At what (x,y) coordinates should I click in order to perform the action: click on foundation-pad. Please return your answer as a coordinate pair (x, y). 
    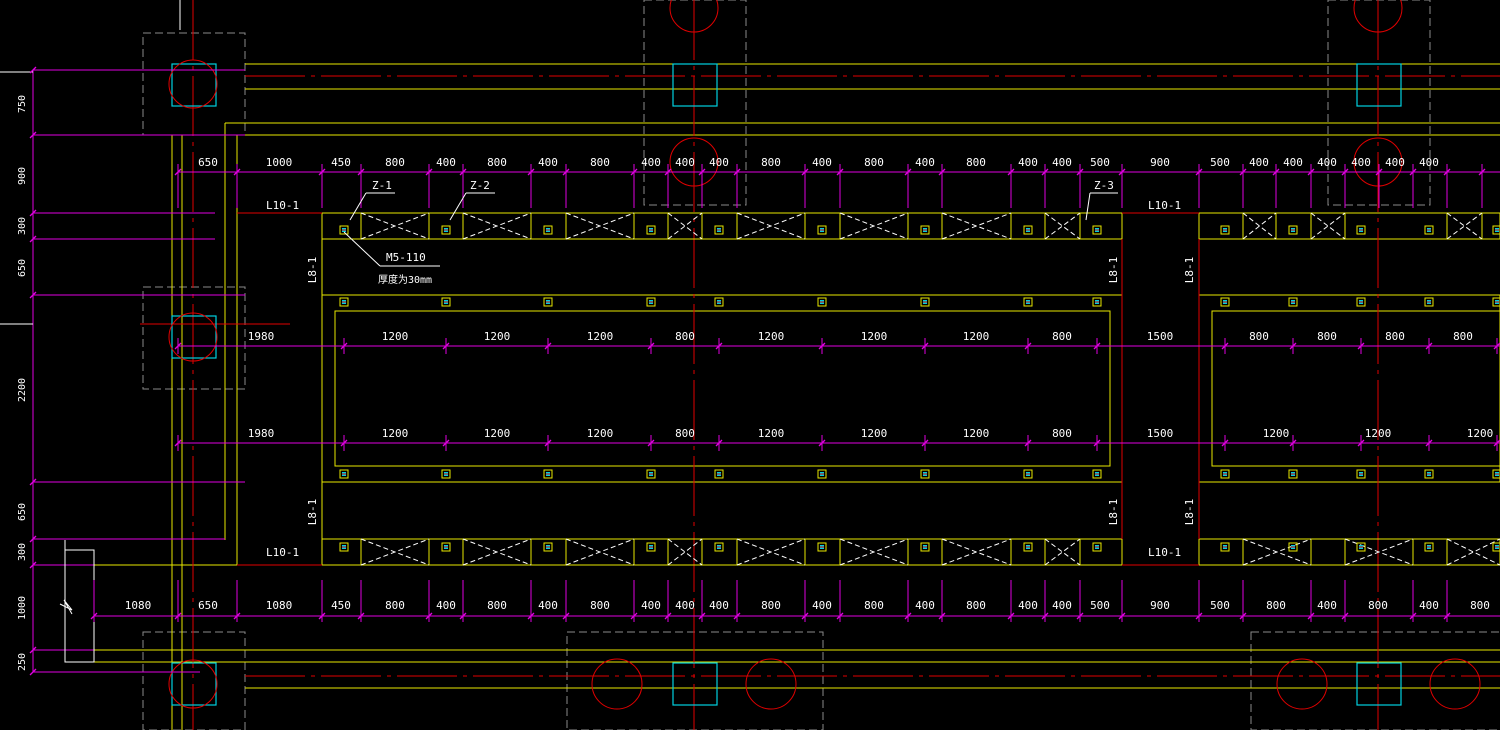
    Looking at the image, I should click on (194, 338).